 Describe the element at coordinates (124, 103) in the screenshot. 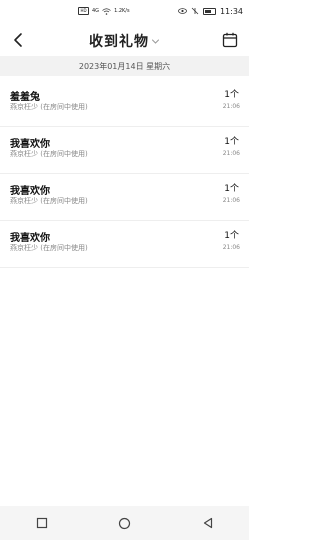

I see `list-item: 羞羞兔 燕京枉少 (在房间中使用) 1个 21:06` at that location.